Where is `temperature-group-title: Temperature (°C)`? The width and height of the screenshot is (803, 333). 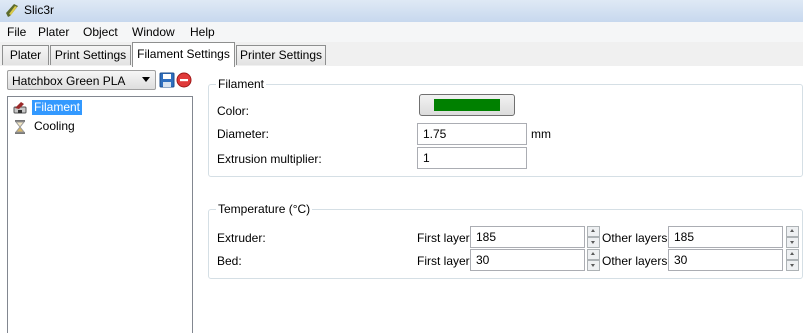
temperature-group-title: Temperature (°C) is located at coordinates (264, 209).